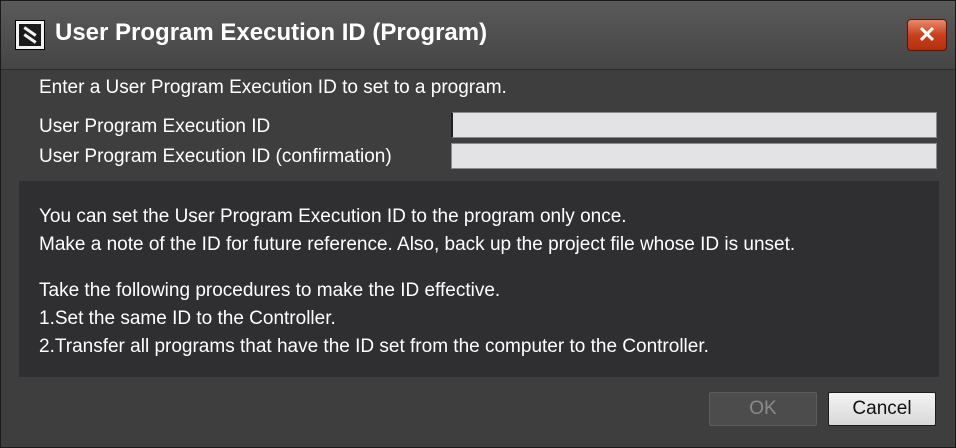  What do you see at coordinates (763, 409) in the screenshot?
I see `ok-button: OK` at bounding box center [763, 409].